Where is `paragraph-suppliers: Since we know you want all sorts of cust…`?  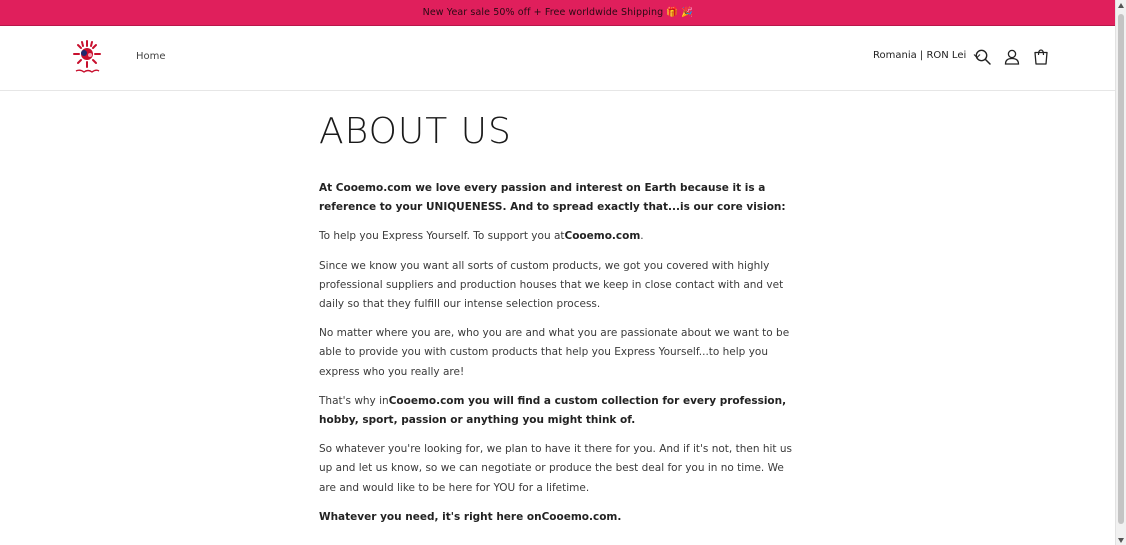 paragraph-suppliers: Since we know you want all sorts of cust… is located at coordinates (551, 285).